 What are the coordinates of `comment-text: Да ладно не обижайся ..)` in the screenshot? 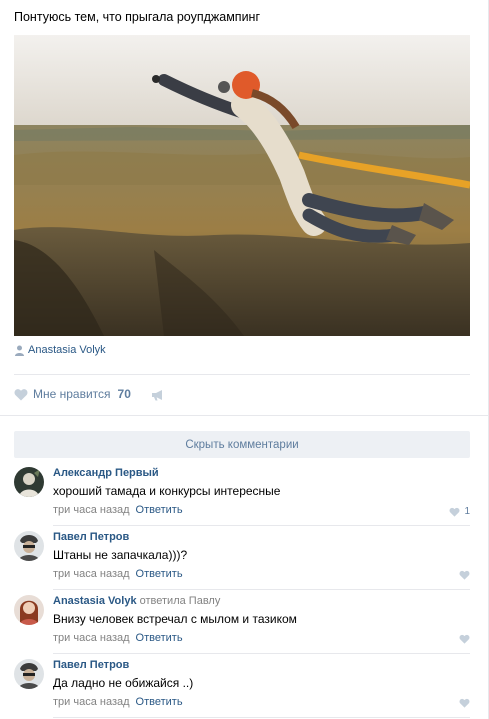 It's located at (123, 683).